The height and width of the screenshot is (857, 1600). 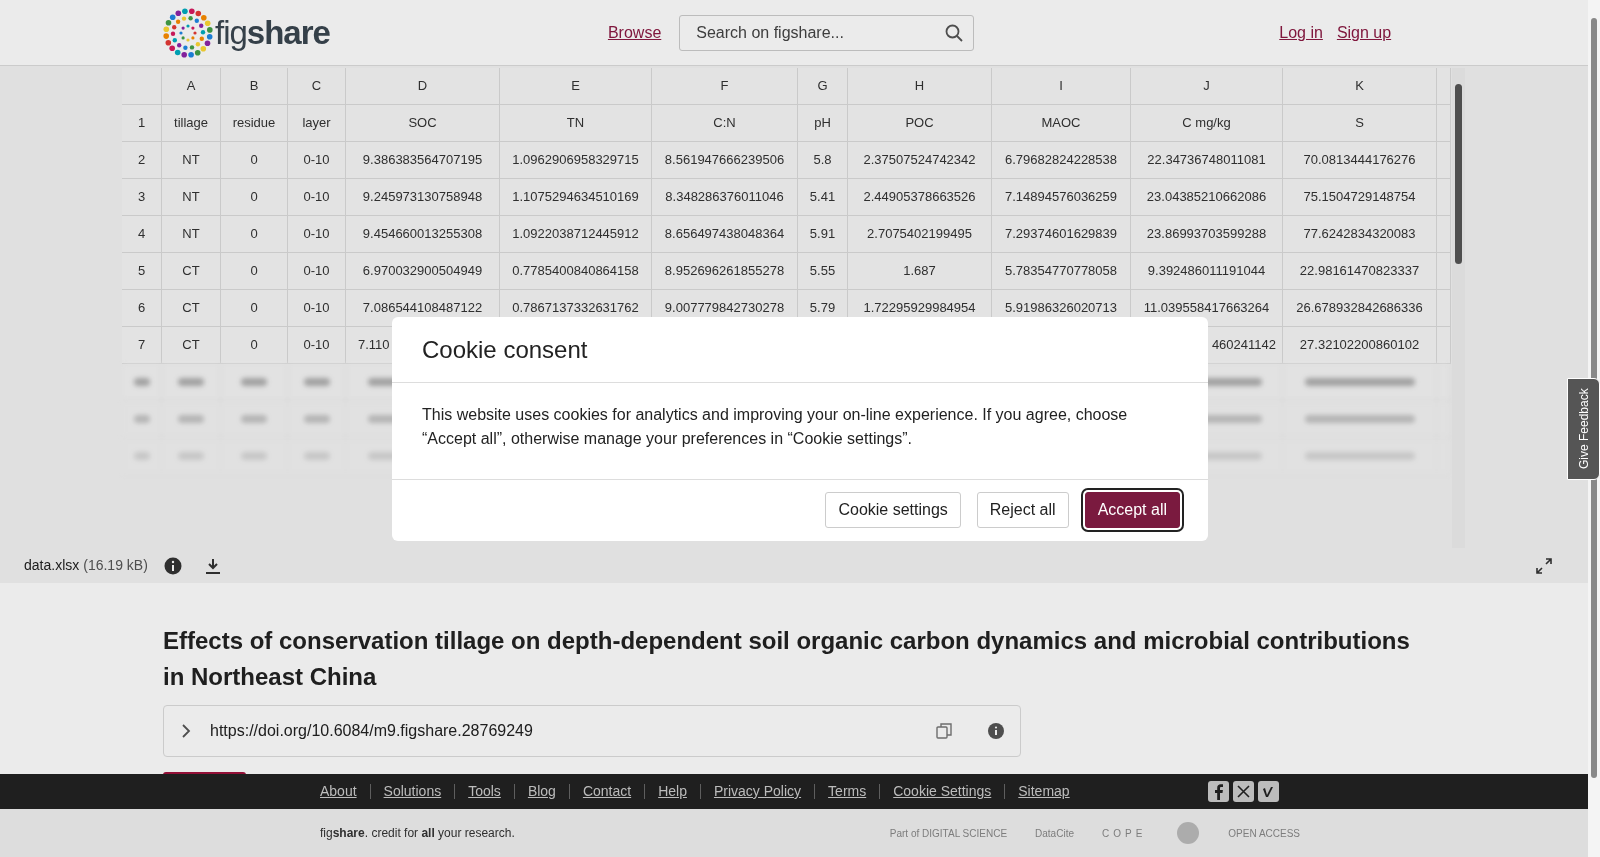 I want to click on footer-link: Sitemap, so click(x=1044, y=791).